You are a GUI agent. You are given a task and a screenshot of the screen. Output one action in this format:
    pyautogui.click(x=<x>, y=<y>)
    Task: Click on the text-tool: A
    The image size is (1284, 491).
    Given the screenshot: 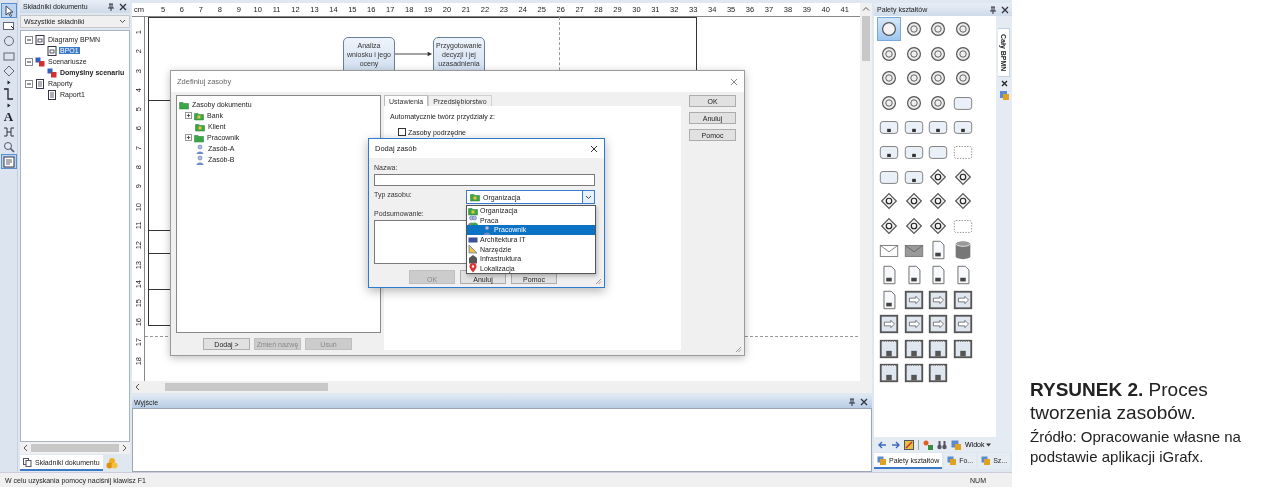 What is the action you would take?
    pyautogui.click(x=8, y=116)
    